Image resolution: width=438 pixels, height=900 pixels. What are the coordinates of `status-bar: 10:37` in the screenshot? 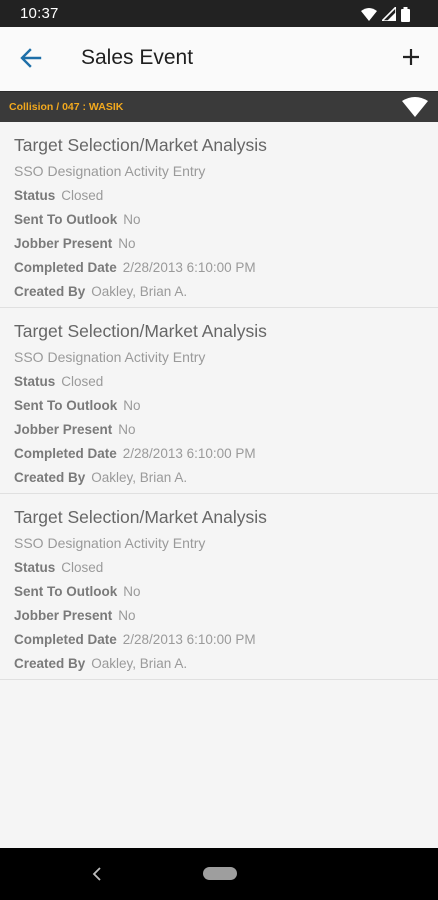 It's located at (219, 13).